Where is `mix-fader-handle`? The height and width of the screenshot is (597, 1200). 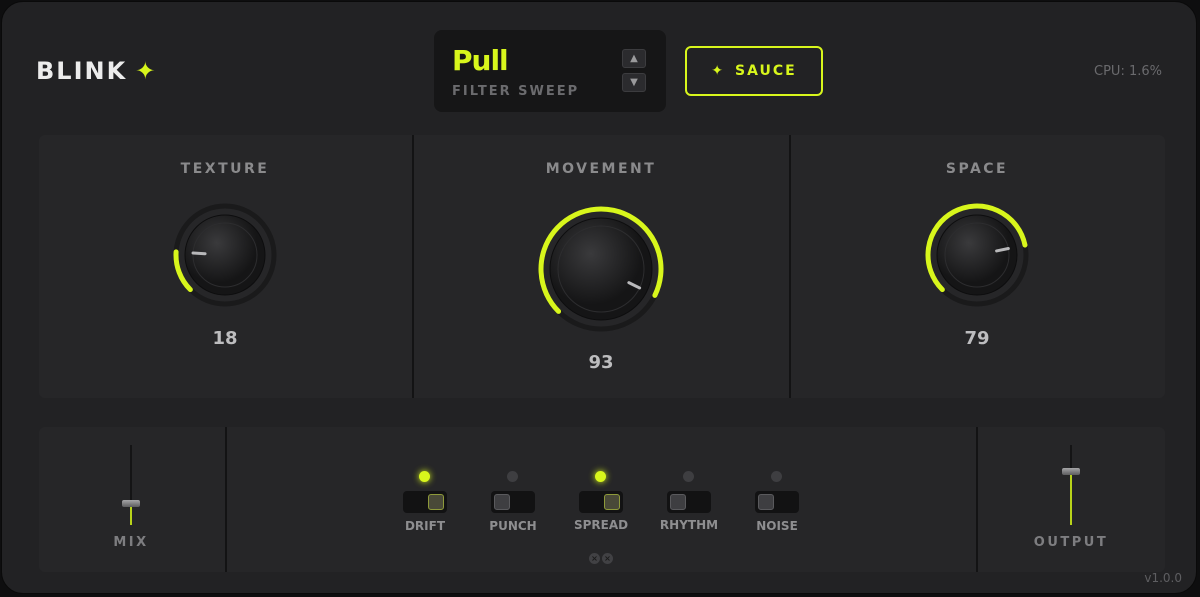
mix-fader-handle is located at coordinates (131, 503).